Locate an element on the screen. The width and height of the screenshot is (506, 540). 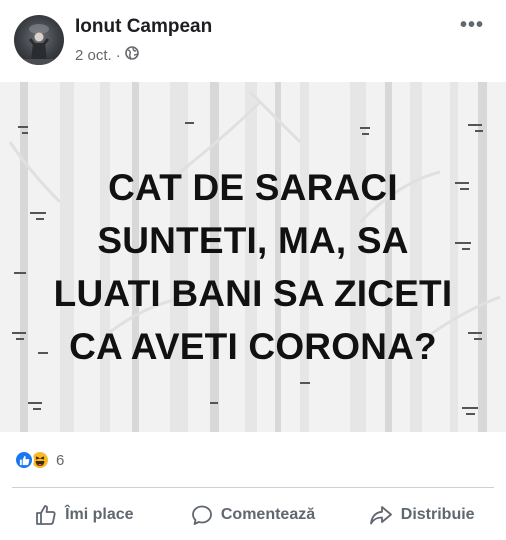
meme-line: CAT DE SARACI is located at coordinates (253, 187).